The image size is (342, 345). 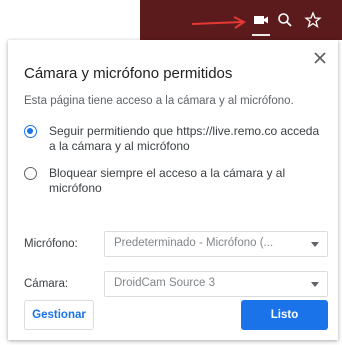 I want to click on camera-label: Cámara:, so click(x=46, y=284).